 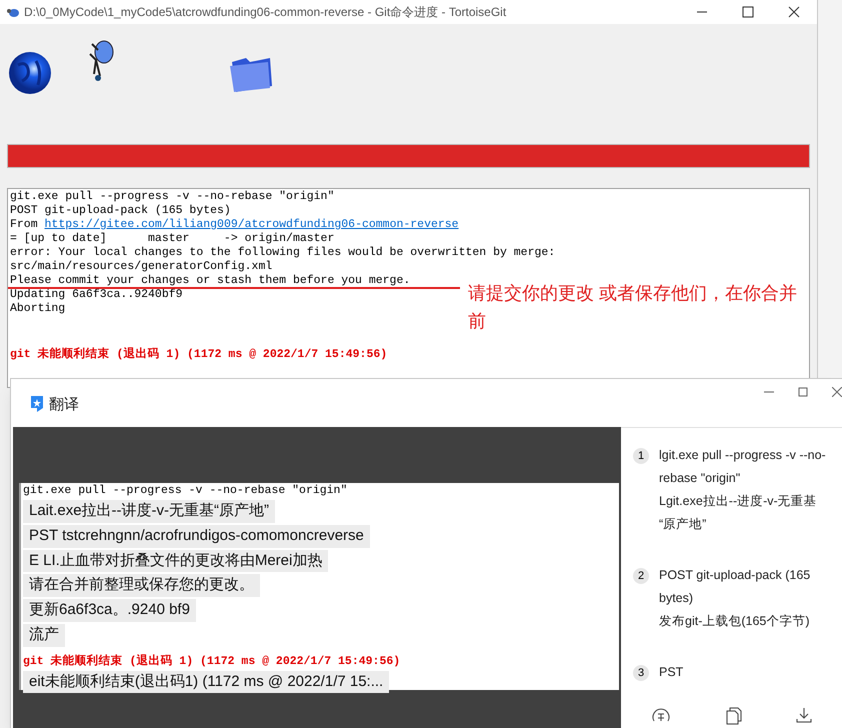 I want to click on log-line: error: Your local changes to the following files would be overwritten by merge:, so click(x=283, y=253).